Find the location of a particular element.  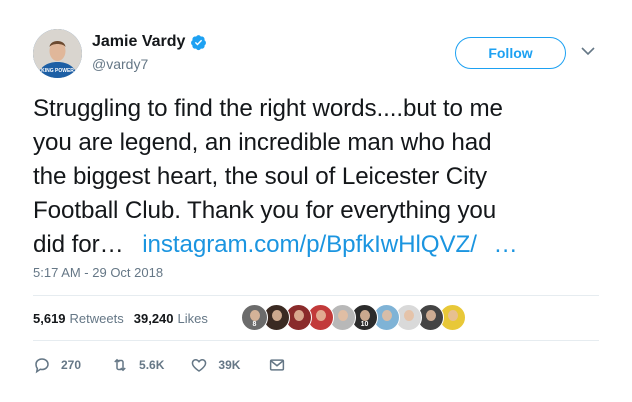

liker-avatar-number: 10 is located at coordinates (364, 324).